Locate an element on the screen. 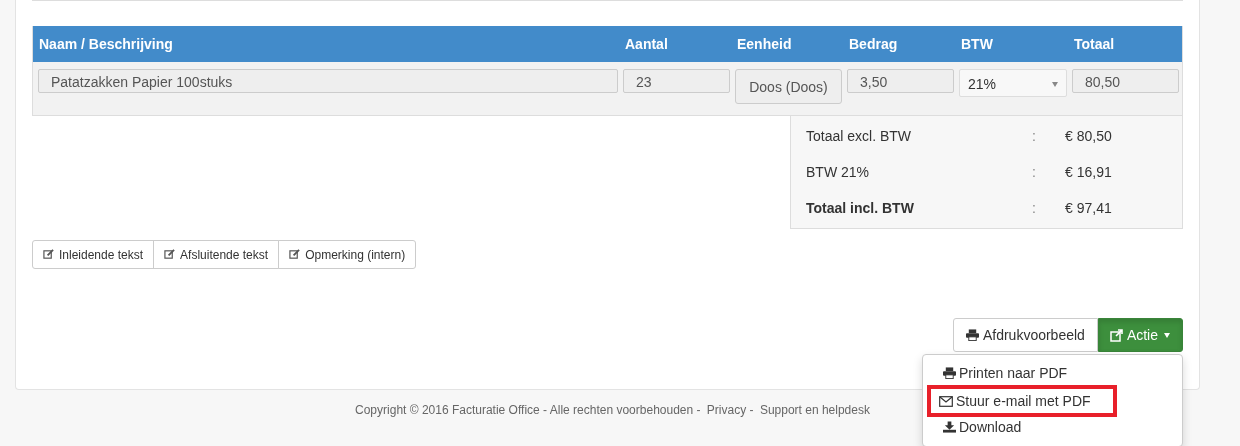 This screenshot has height=446, width=1240. download-icon is located at coordinates (949, 427).